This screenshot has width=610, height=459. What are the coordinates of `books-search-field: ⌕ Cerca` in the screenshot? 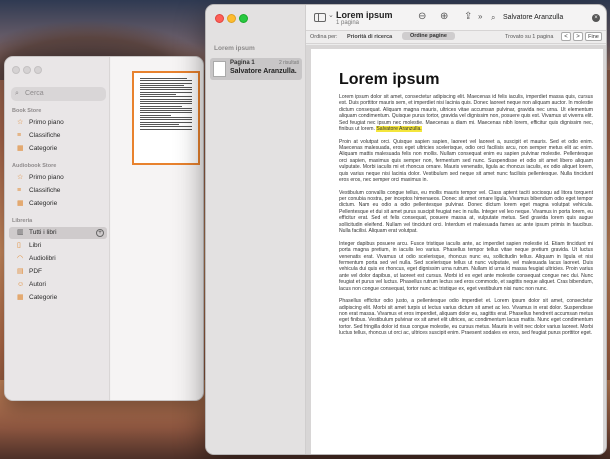 It's located at (58, 94).